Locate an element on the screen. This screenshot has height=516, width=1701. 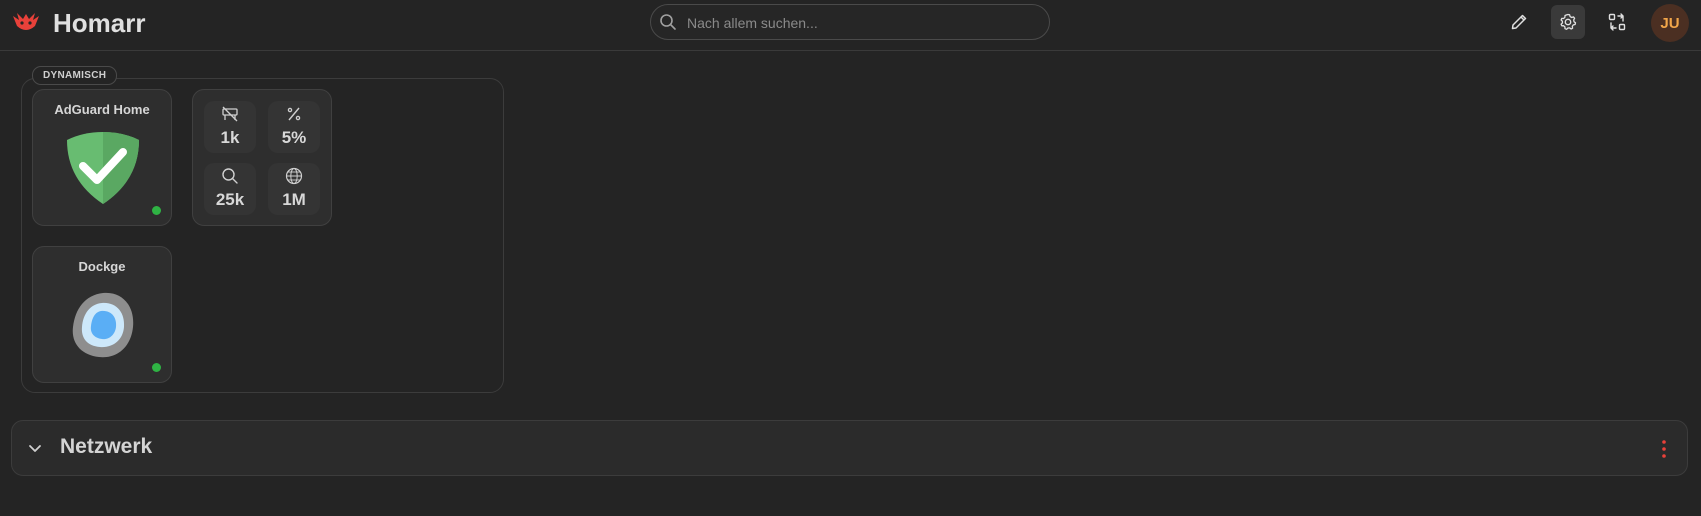
app-tile-title: AdGuard Home is located at coordinates (102, 109).